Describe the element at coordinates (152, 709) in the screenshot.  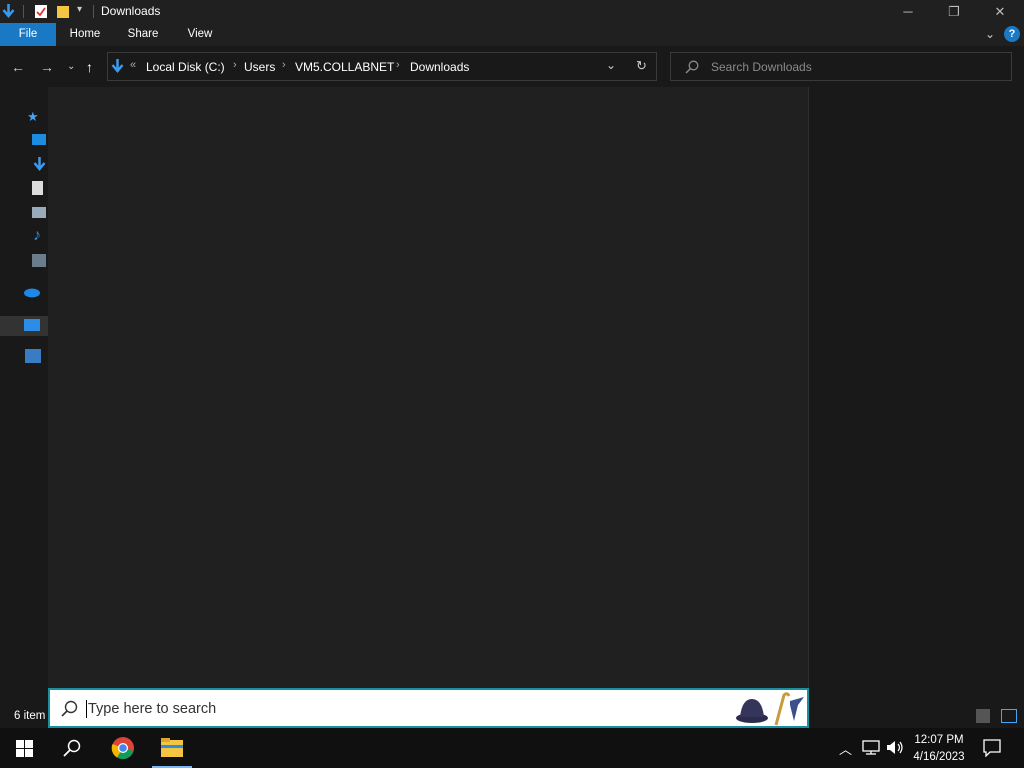
I see `search-placeholder-text: Type here to search` at that location.